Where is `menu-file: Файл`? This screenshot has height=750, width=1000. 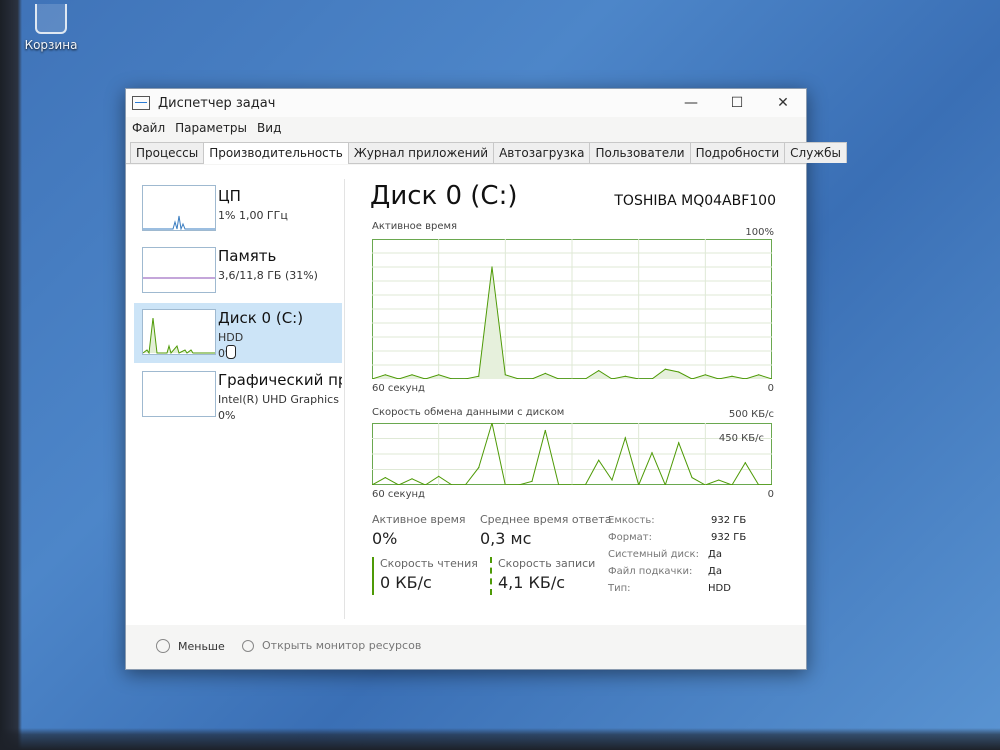
menu-file: Файл is located at coordinates (148, 128).